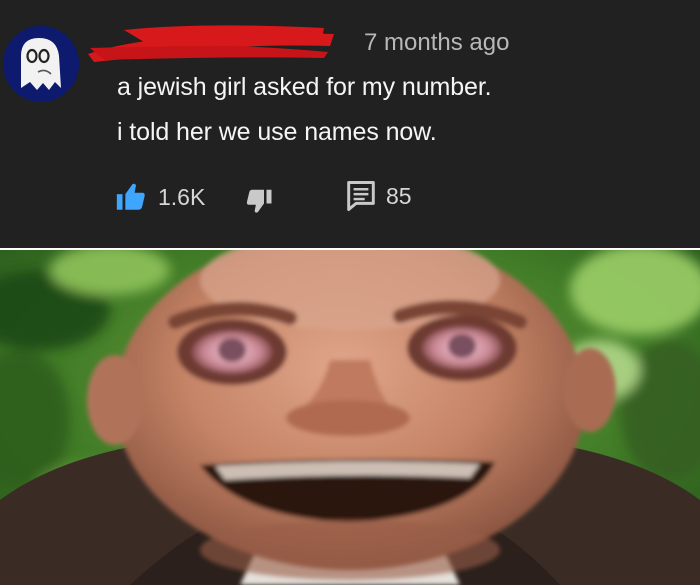  Describe the element at coordinates (41, 64) in the screenshot. I see `ghost-avatar-icon` at that location.